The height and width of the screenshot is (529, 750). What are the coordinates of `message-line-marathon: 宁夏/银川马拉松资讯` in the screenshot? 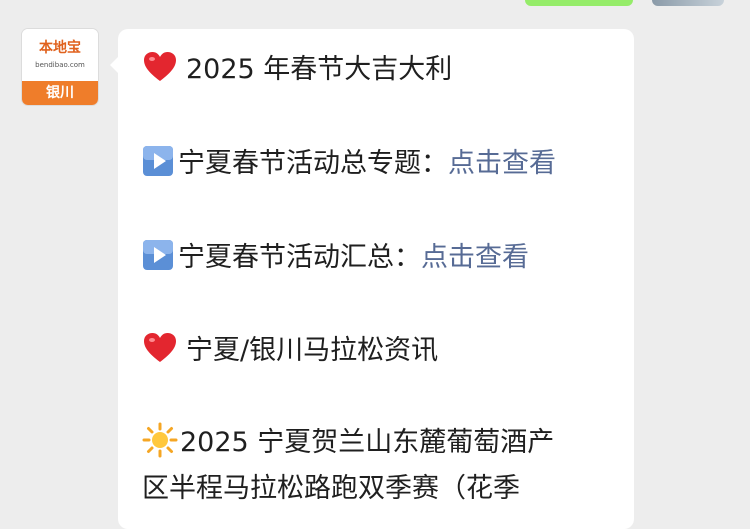 It's located at (290, 347).